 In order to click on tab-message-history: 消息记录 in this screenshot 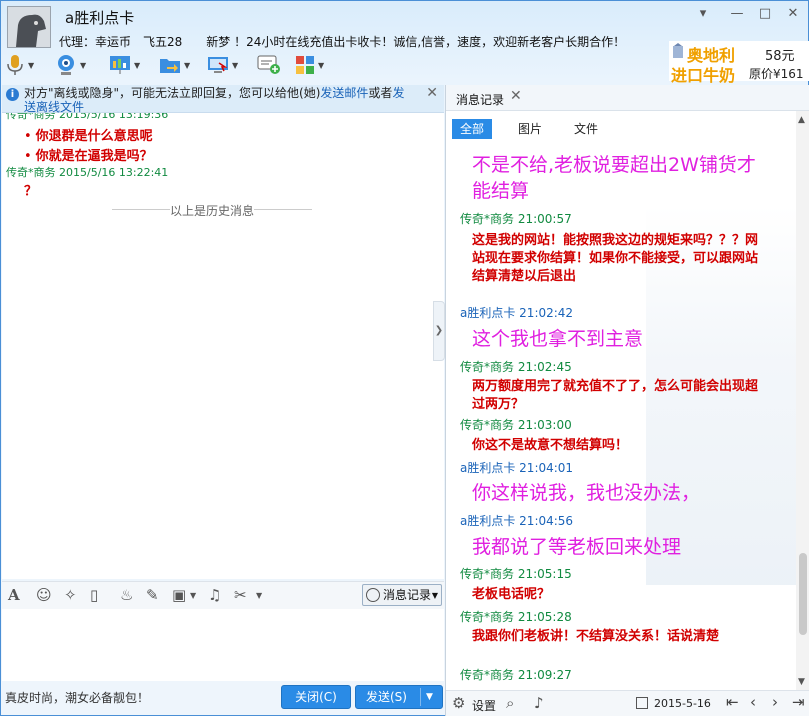, I will do `click(480, 99)`.